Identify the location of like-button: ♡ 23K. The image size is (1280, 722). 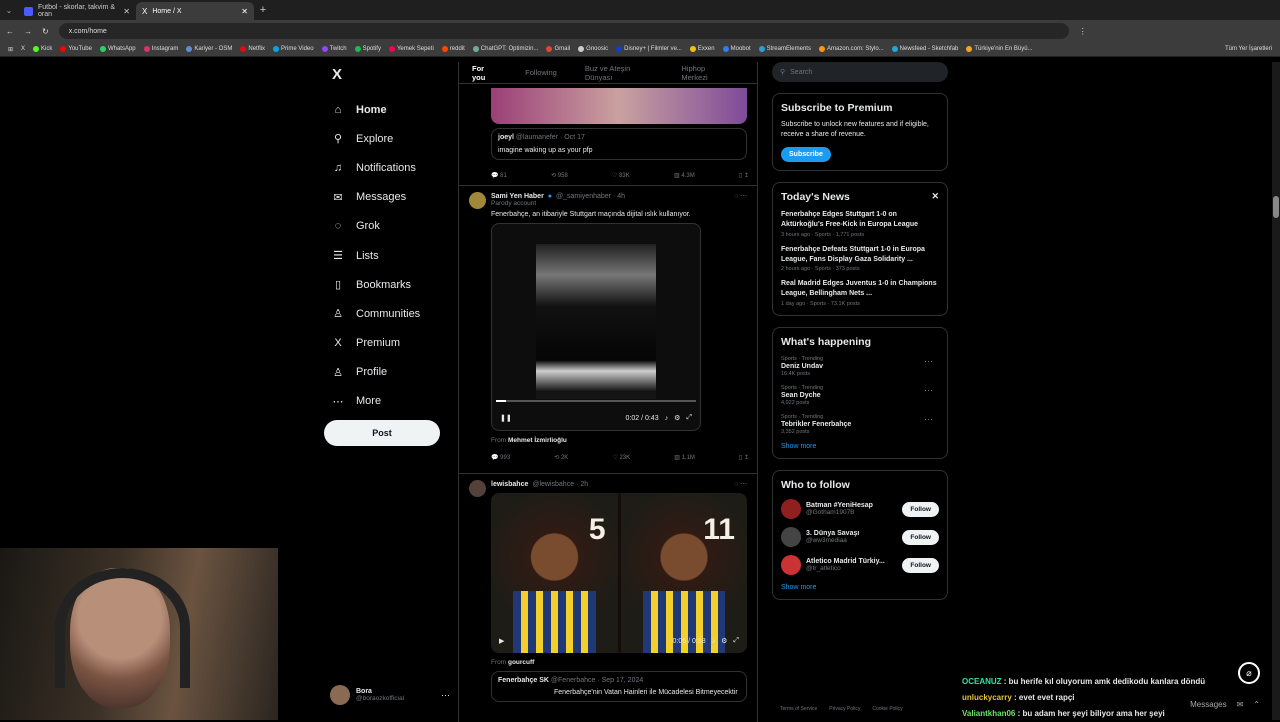
(621, 457).